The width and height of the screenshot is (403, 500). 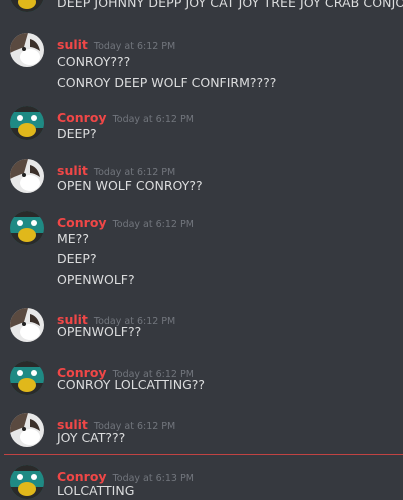 I want to click on message-text: JOY CAT???, so click(x=91, y=437).